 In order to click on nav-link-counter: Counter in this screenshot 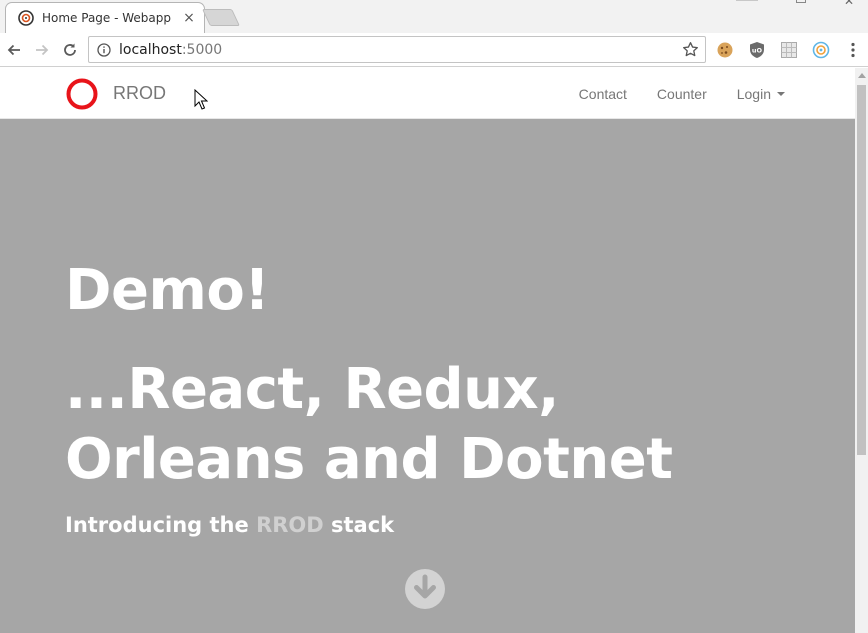, I will do `click(682, 94)`.